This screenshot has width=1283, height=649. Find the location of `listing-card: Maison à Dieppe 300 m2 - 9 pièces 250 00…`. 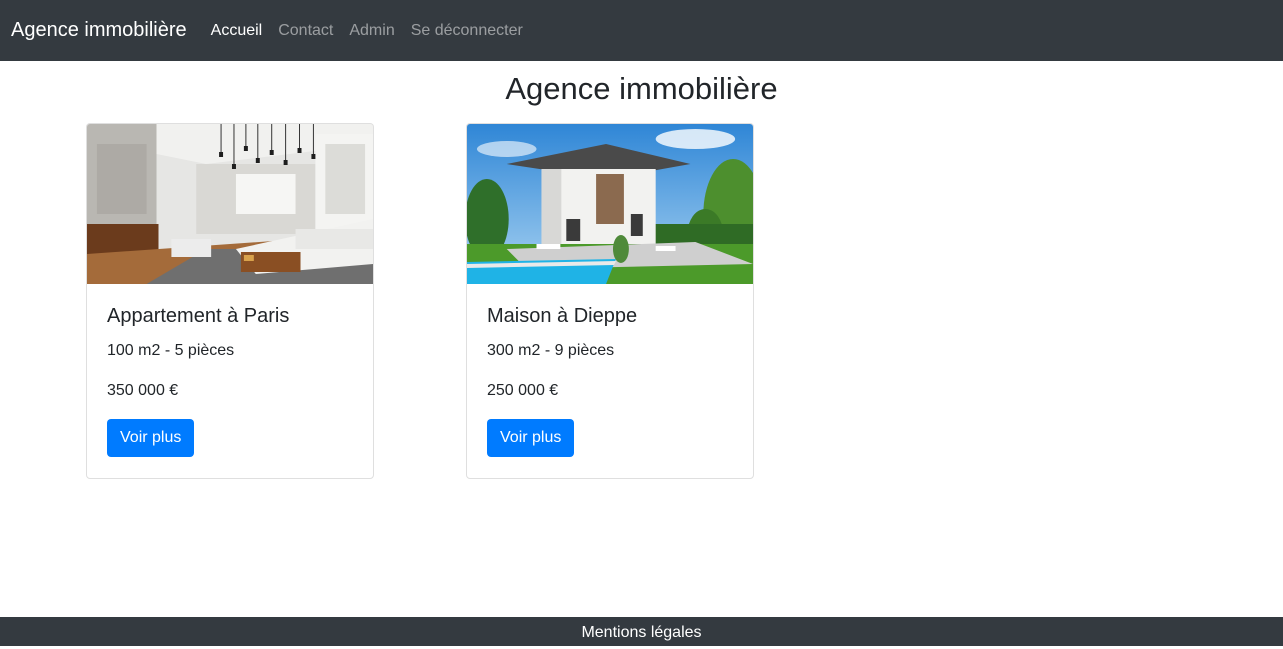

listing-card: Maison à Dieppe 300 m2 - 9 pièces 250 00… is located at coordinates (610, 301).